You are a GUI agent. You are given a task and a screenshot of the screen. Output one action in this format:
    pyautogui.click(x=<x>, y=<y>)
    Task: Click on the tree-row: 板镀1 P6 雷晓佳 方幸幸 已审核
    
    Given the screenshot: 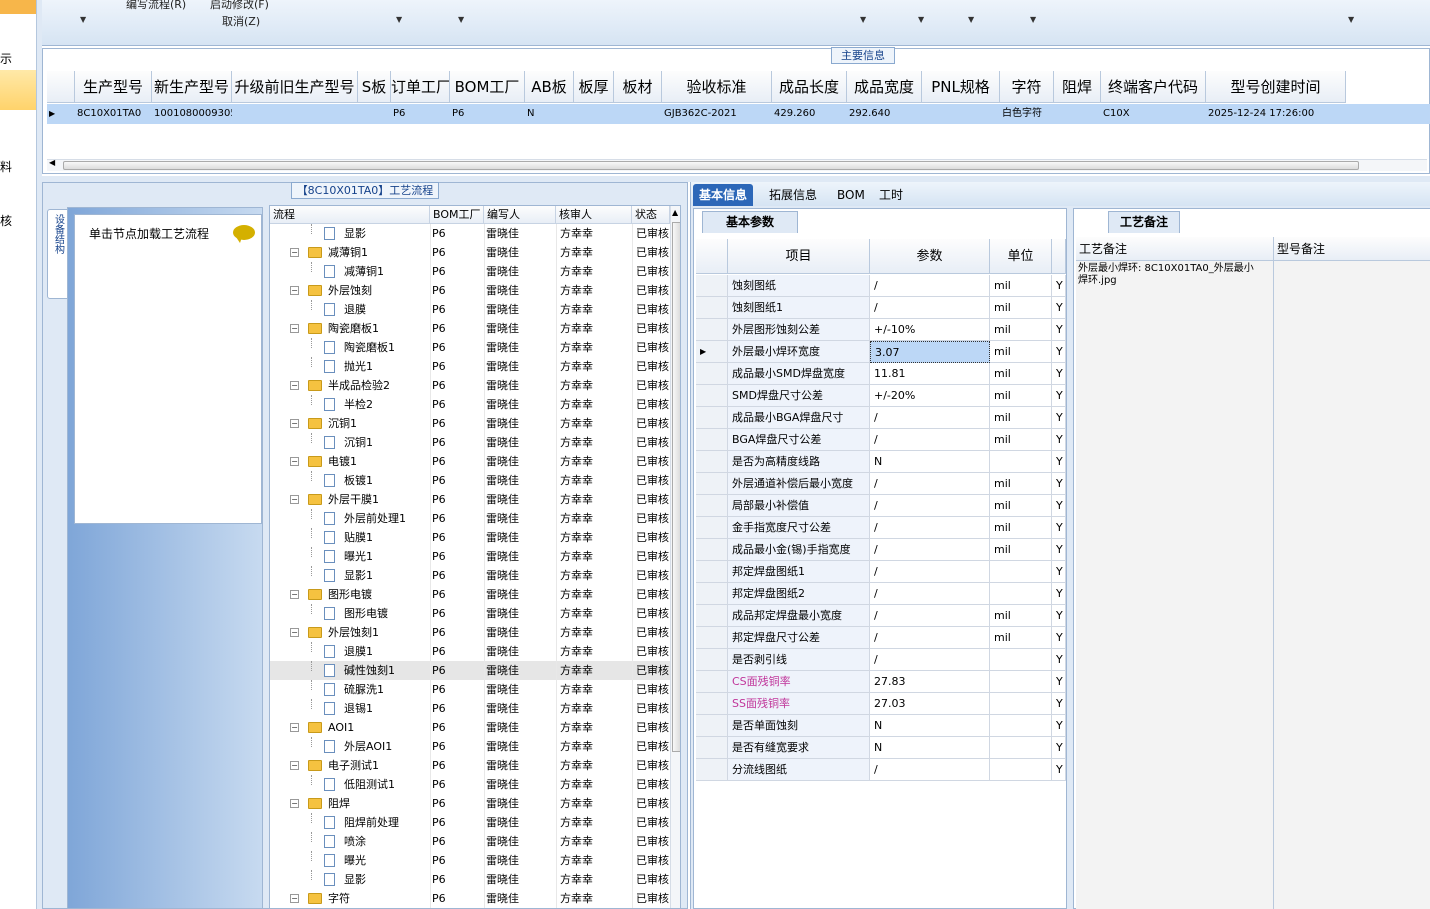 What is the action you would take?
    pyautogui.click(x=470, y=480)
    